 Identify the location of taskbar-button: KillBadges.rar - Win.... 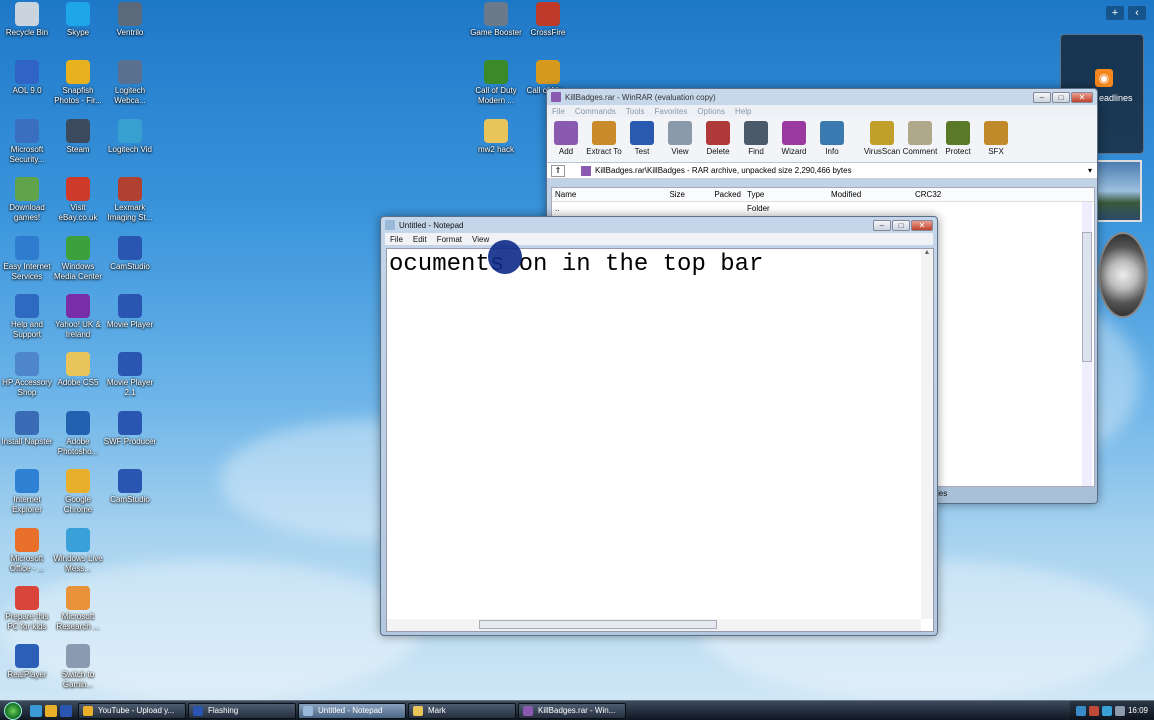
(572, 710).